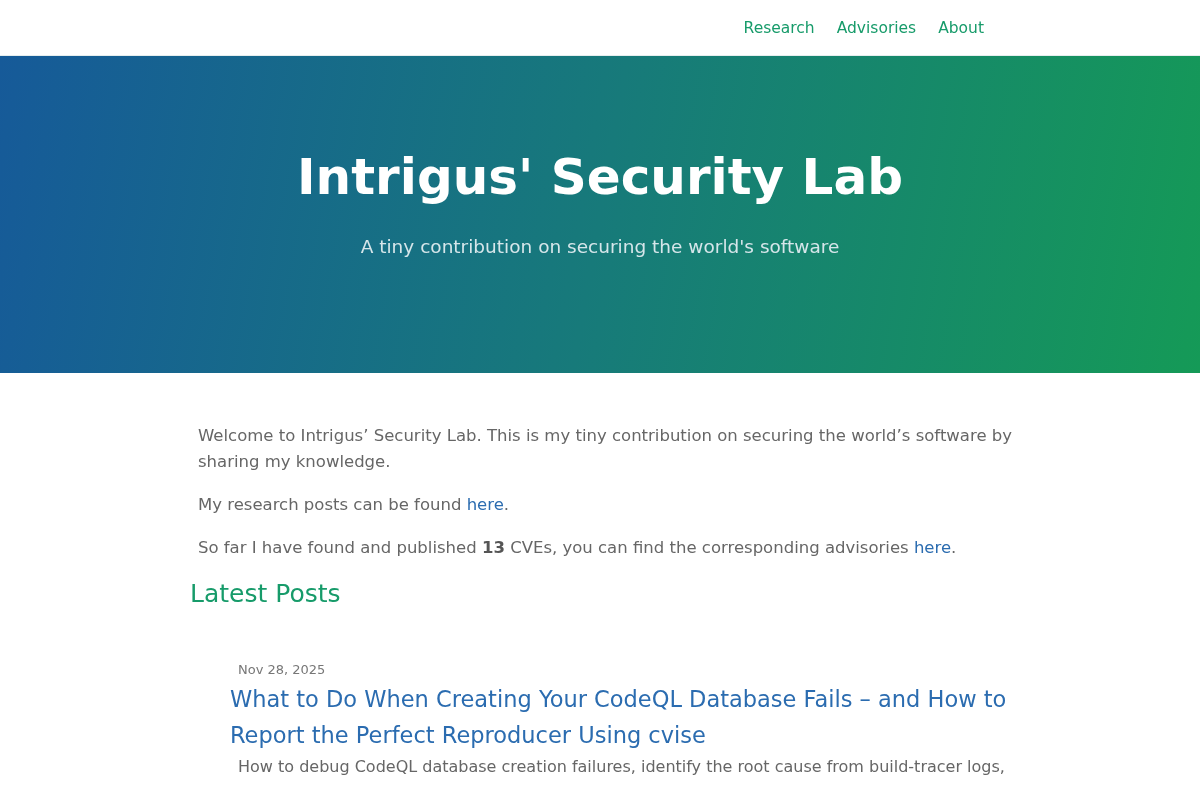 The width and height of the screenshot is (1200, 800). What do you see at coordinates (876, 27) in the screenshot?
I see `nav-link: Advisories` at bounding box center [876, 27].